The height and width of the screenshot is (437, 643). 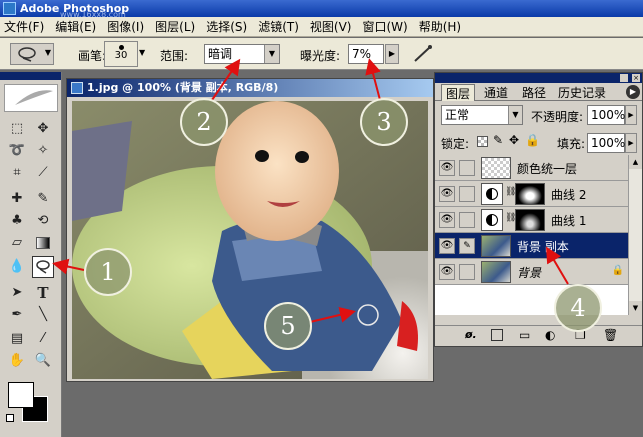 I want to click on menu-layer: 图层(L), so click(x=175, y=26).